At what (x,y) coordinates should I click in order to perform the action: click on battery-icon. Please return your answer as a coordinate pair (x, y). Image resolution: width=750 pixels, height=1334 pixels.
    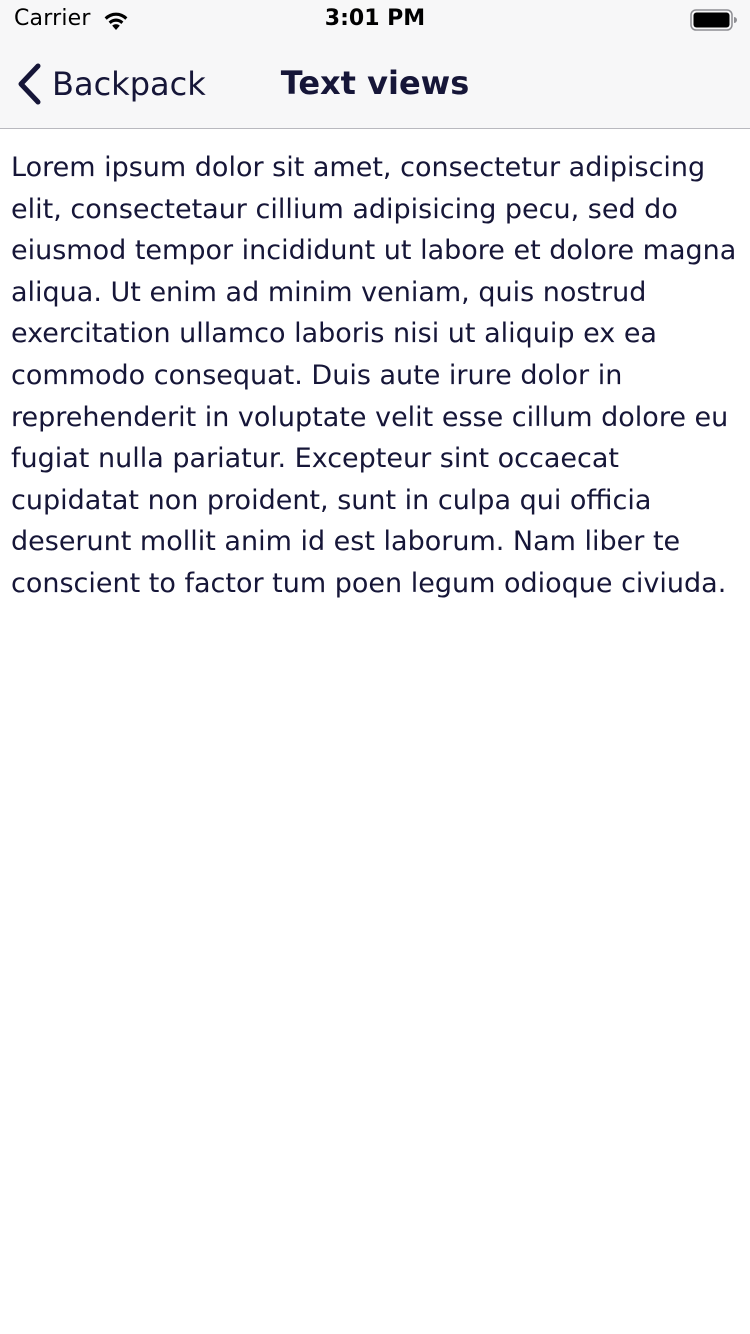
    Looking at the image, I should click on (713, 20).